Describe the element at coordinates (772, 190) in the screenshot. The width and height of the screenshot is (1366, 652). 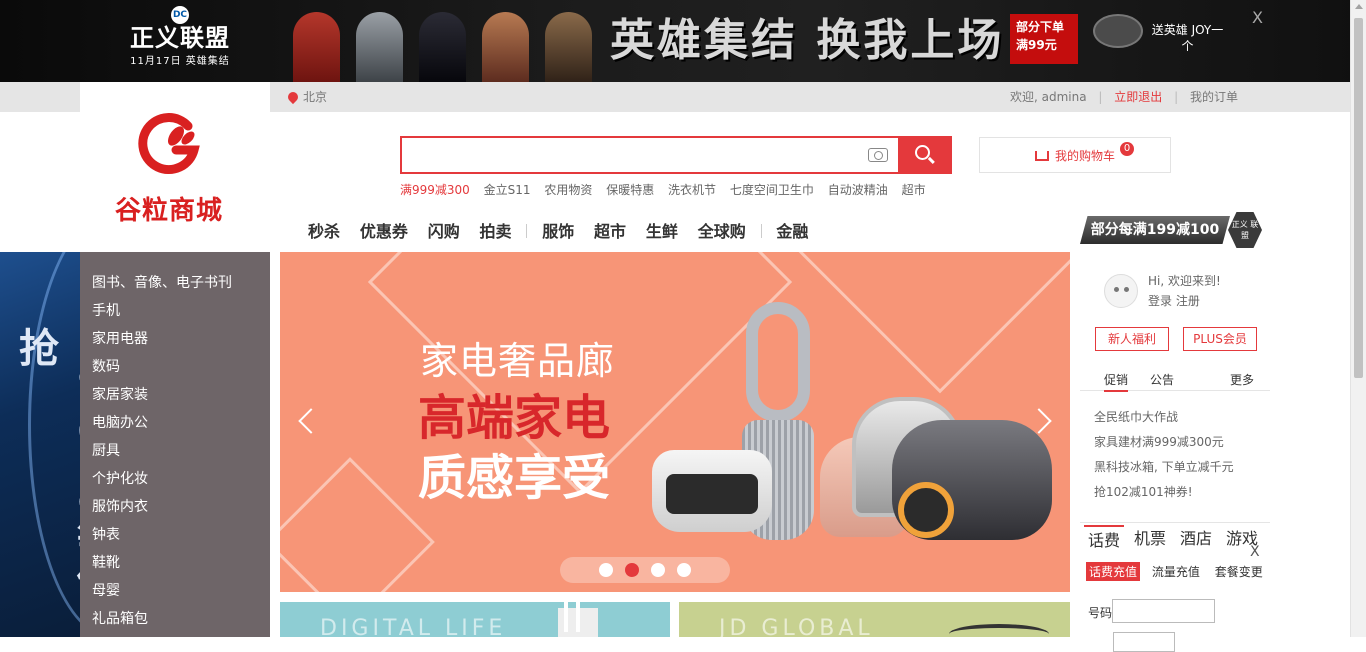
I see `hotword-link: 七度空间卫生巾` at that location.